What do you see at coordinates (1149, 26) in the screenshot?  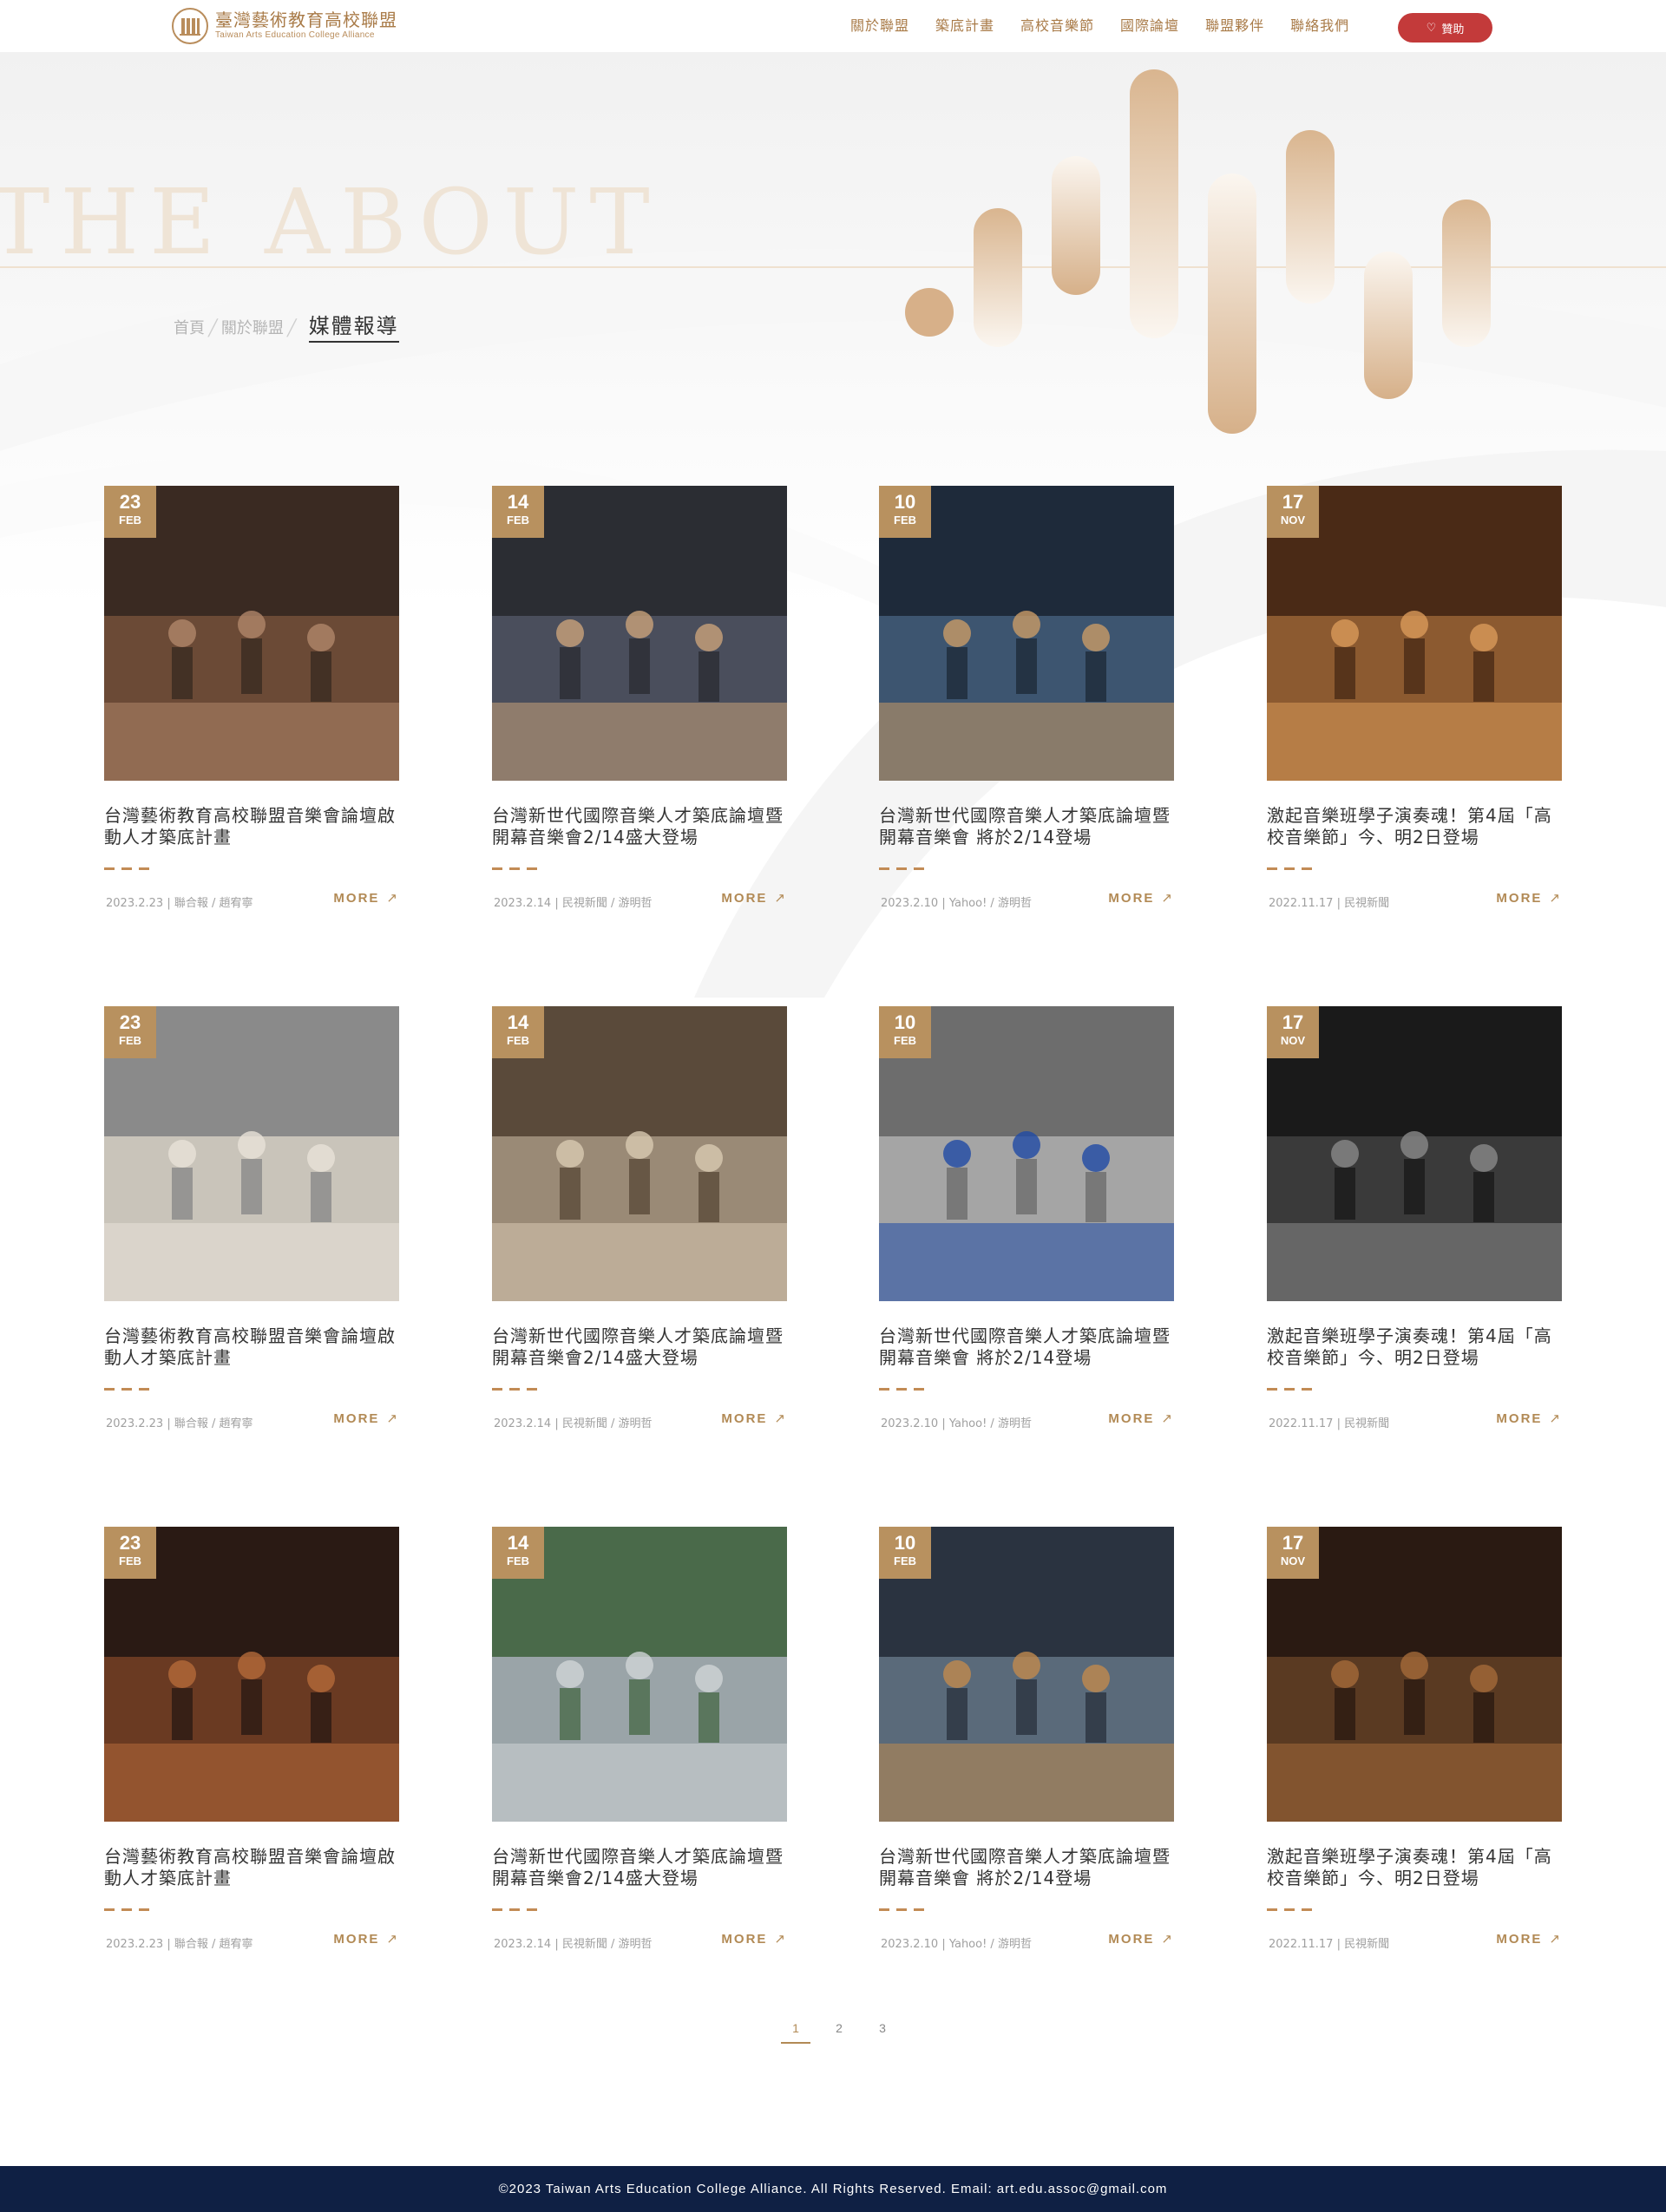 I see `nav-item-forum: 國際論壇` at bounding box center [1149, 26].